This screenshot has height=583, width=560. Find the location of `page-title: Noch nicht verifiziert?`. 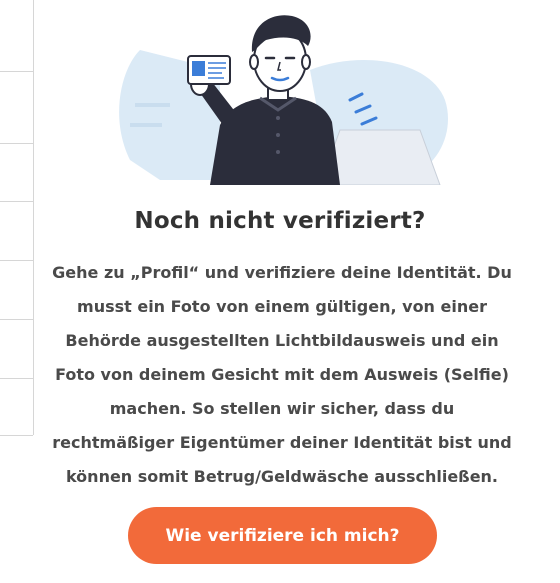

page-title: Noch nicht verifiziert? is located at coordinates (280, 221).